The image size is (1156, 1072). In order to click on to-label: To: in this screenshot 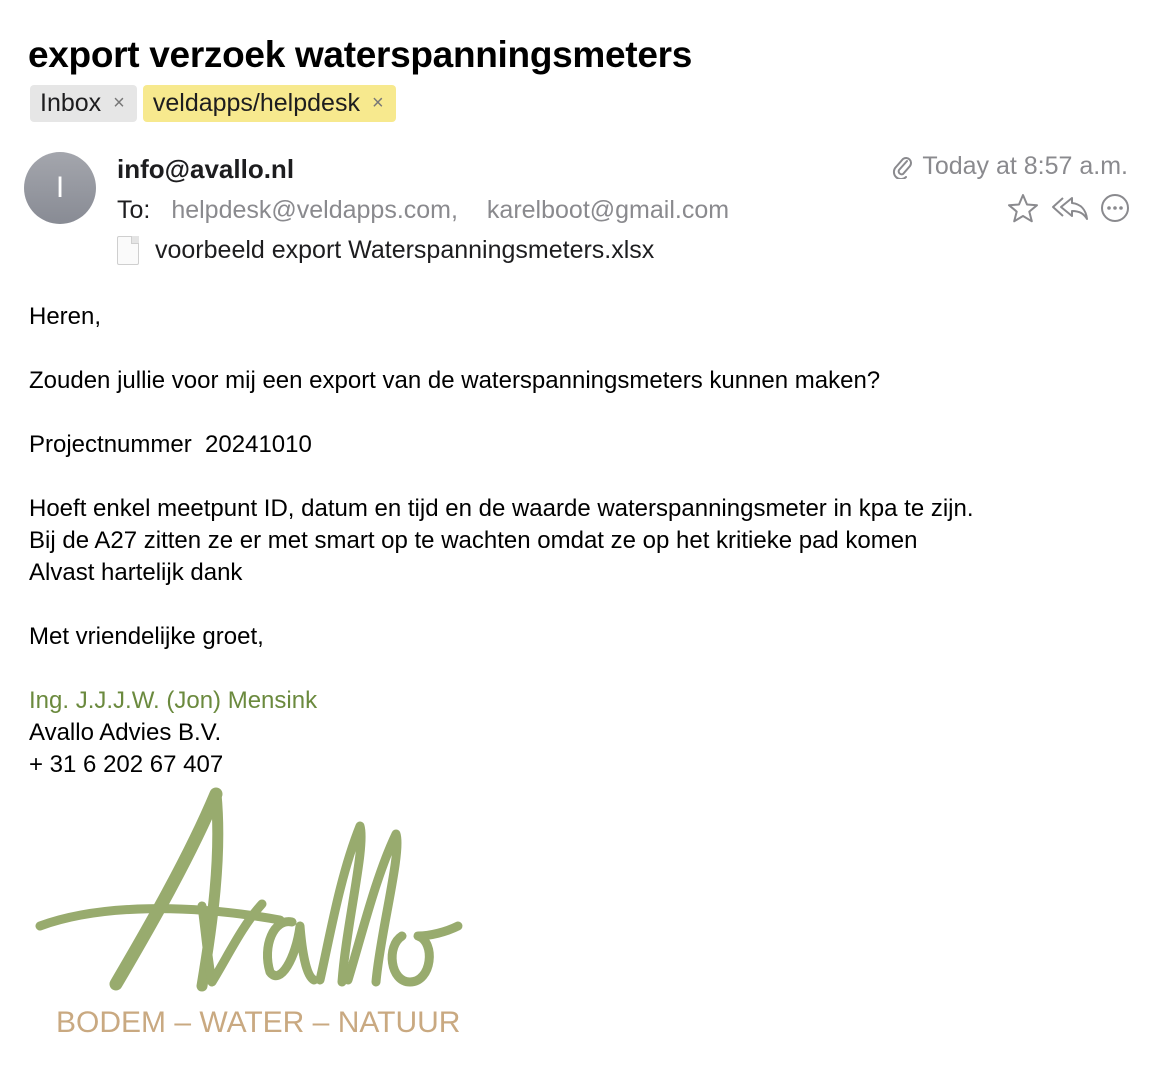, I will do `click(134, 210)`.